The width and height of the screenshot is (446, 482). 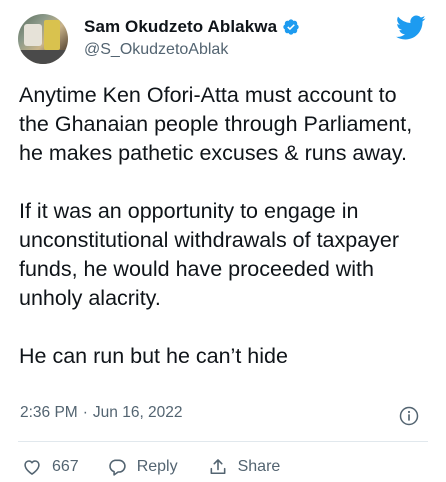 I want to click on avatar, so click(x=43, y=39).